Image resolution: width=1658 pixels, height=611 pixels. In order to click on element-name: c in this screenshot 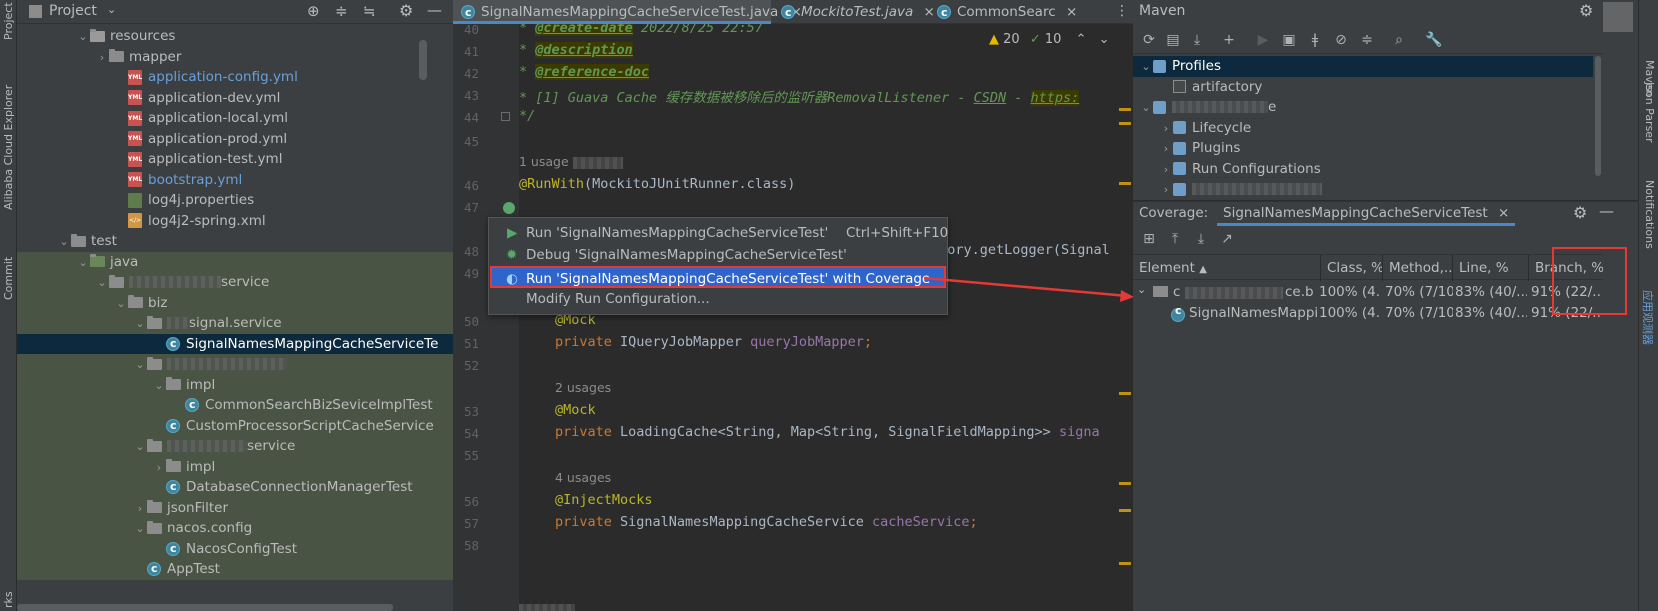, I will do `click(1177, 292)`.